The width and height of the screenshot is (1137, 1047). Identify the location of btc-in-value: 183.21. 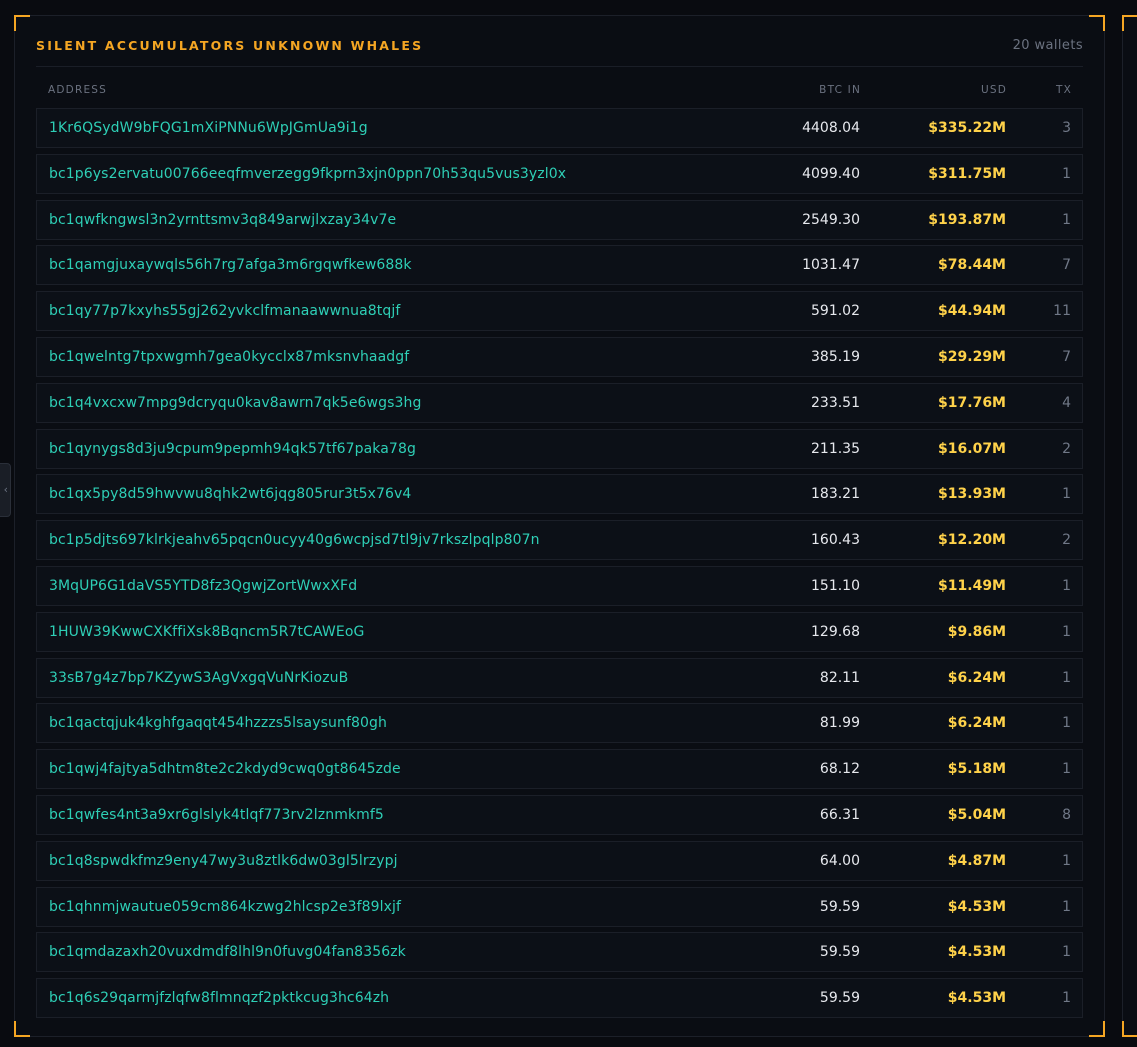
(835, 494).